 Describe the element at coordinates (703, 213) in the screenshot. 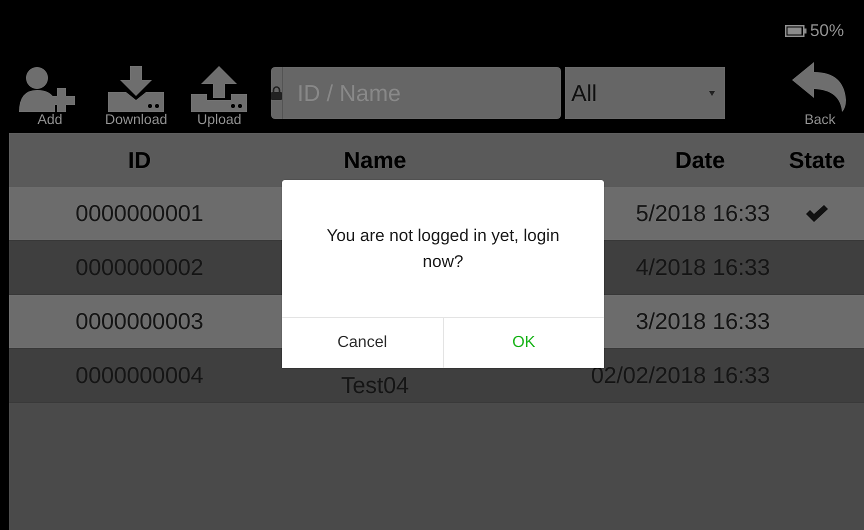

I see `table-cell: 5/2018 16:33` at that location.